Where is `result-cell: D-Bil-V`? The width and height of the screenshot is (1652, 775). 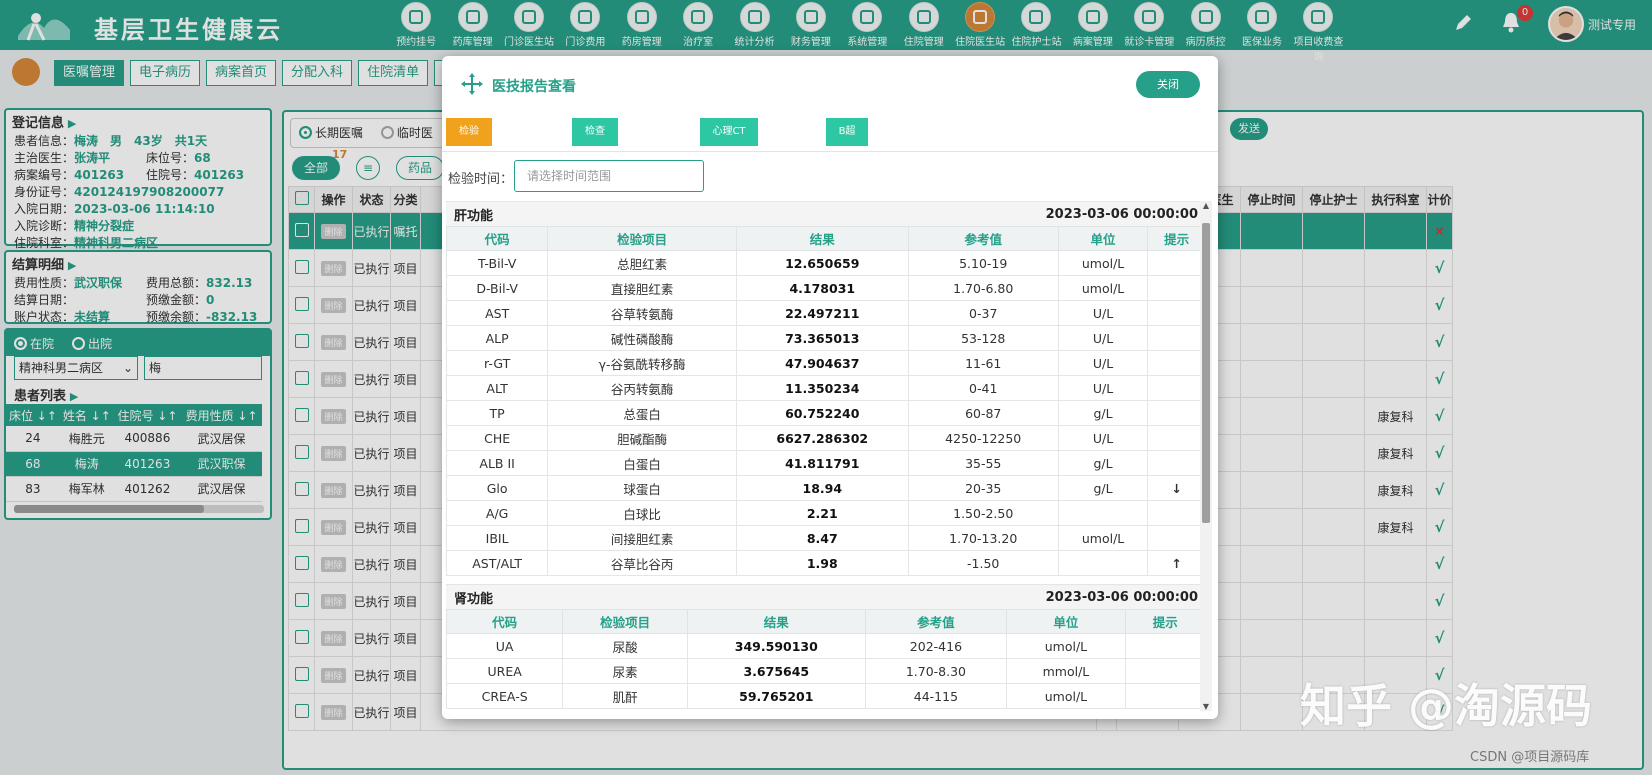 result-cell: D-Bil-V is located at coordinates (497, 288).